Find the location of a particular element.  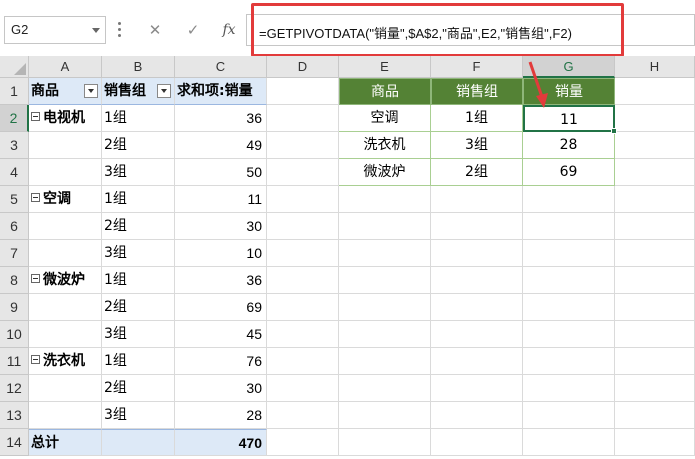

pivot-value-cell: 10 is located at coordinates (221, 253).